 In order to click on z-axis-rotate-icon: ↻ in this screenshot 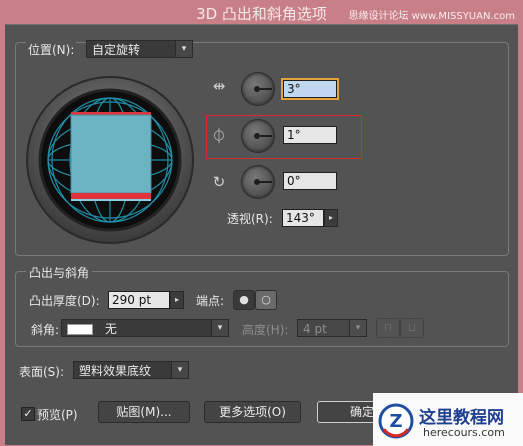, I will do `click(219, 182)`.